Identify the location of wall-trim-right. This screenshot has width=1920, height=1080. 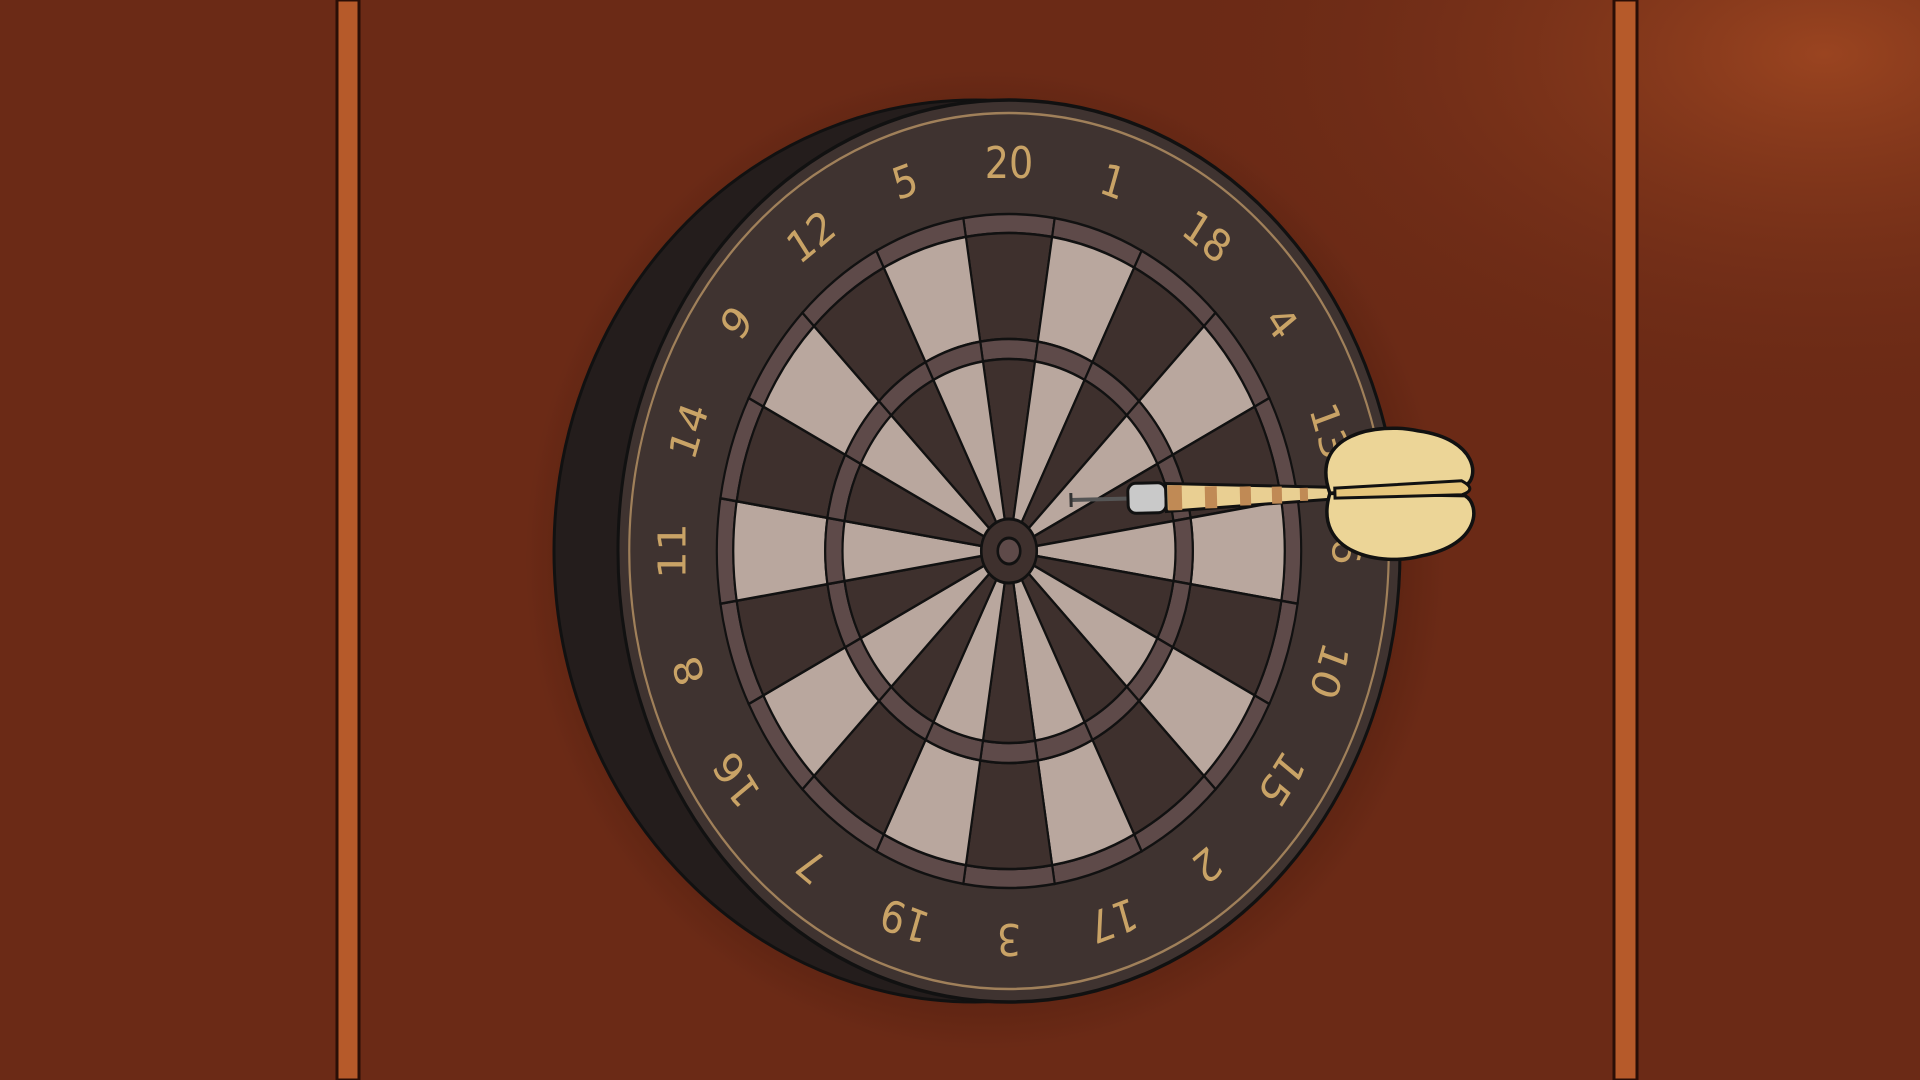
(1625, 540).